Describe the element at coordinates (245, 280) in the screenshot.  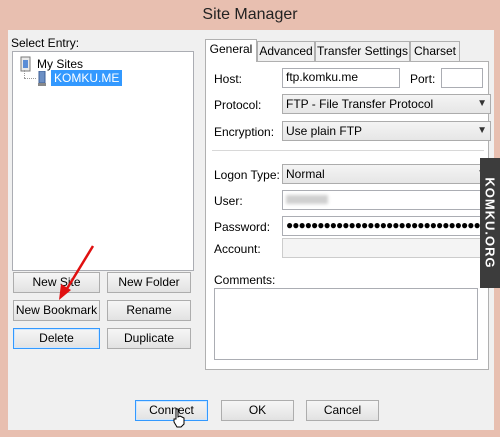
I see `comments-label: Comments:` at that location.